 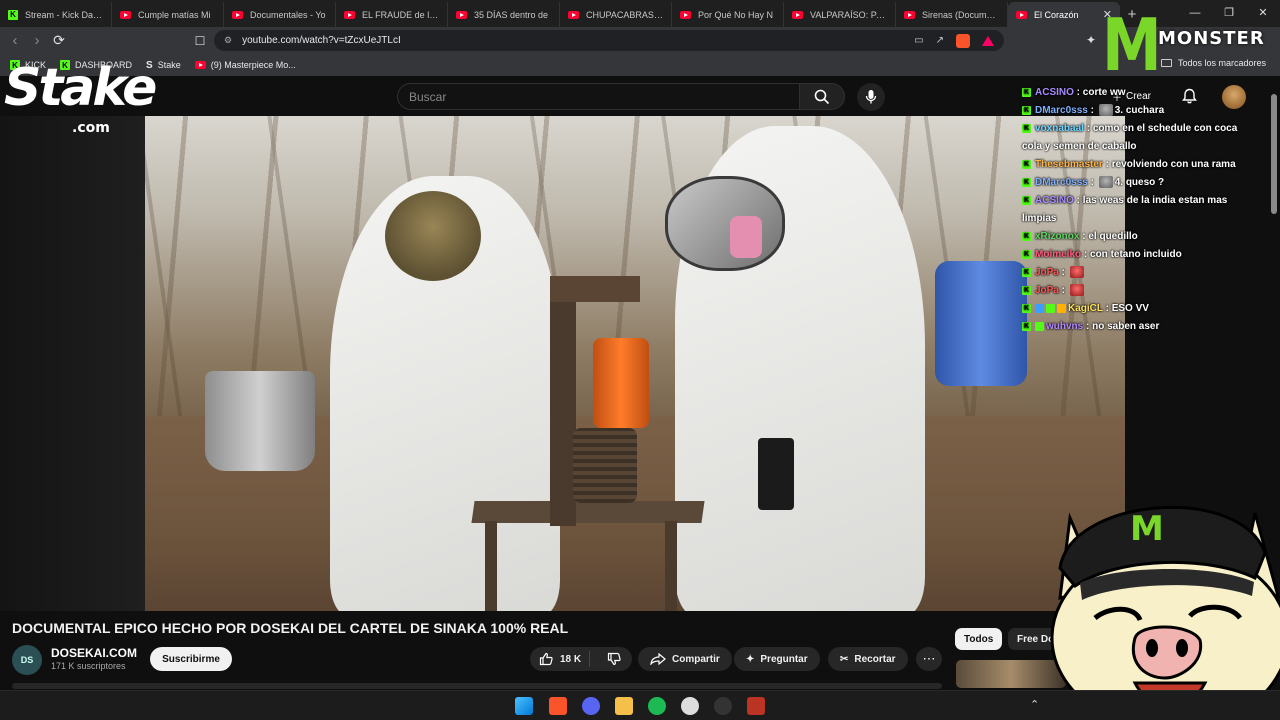 I want to click on search-button, so click(x=822, y=96).